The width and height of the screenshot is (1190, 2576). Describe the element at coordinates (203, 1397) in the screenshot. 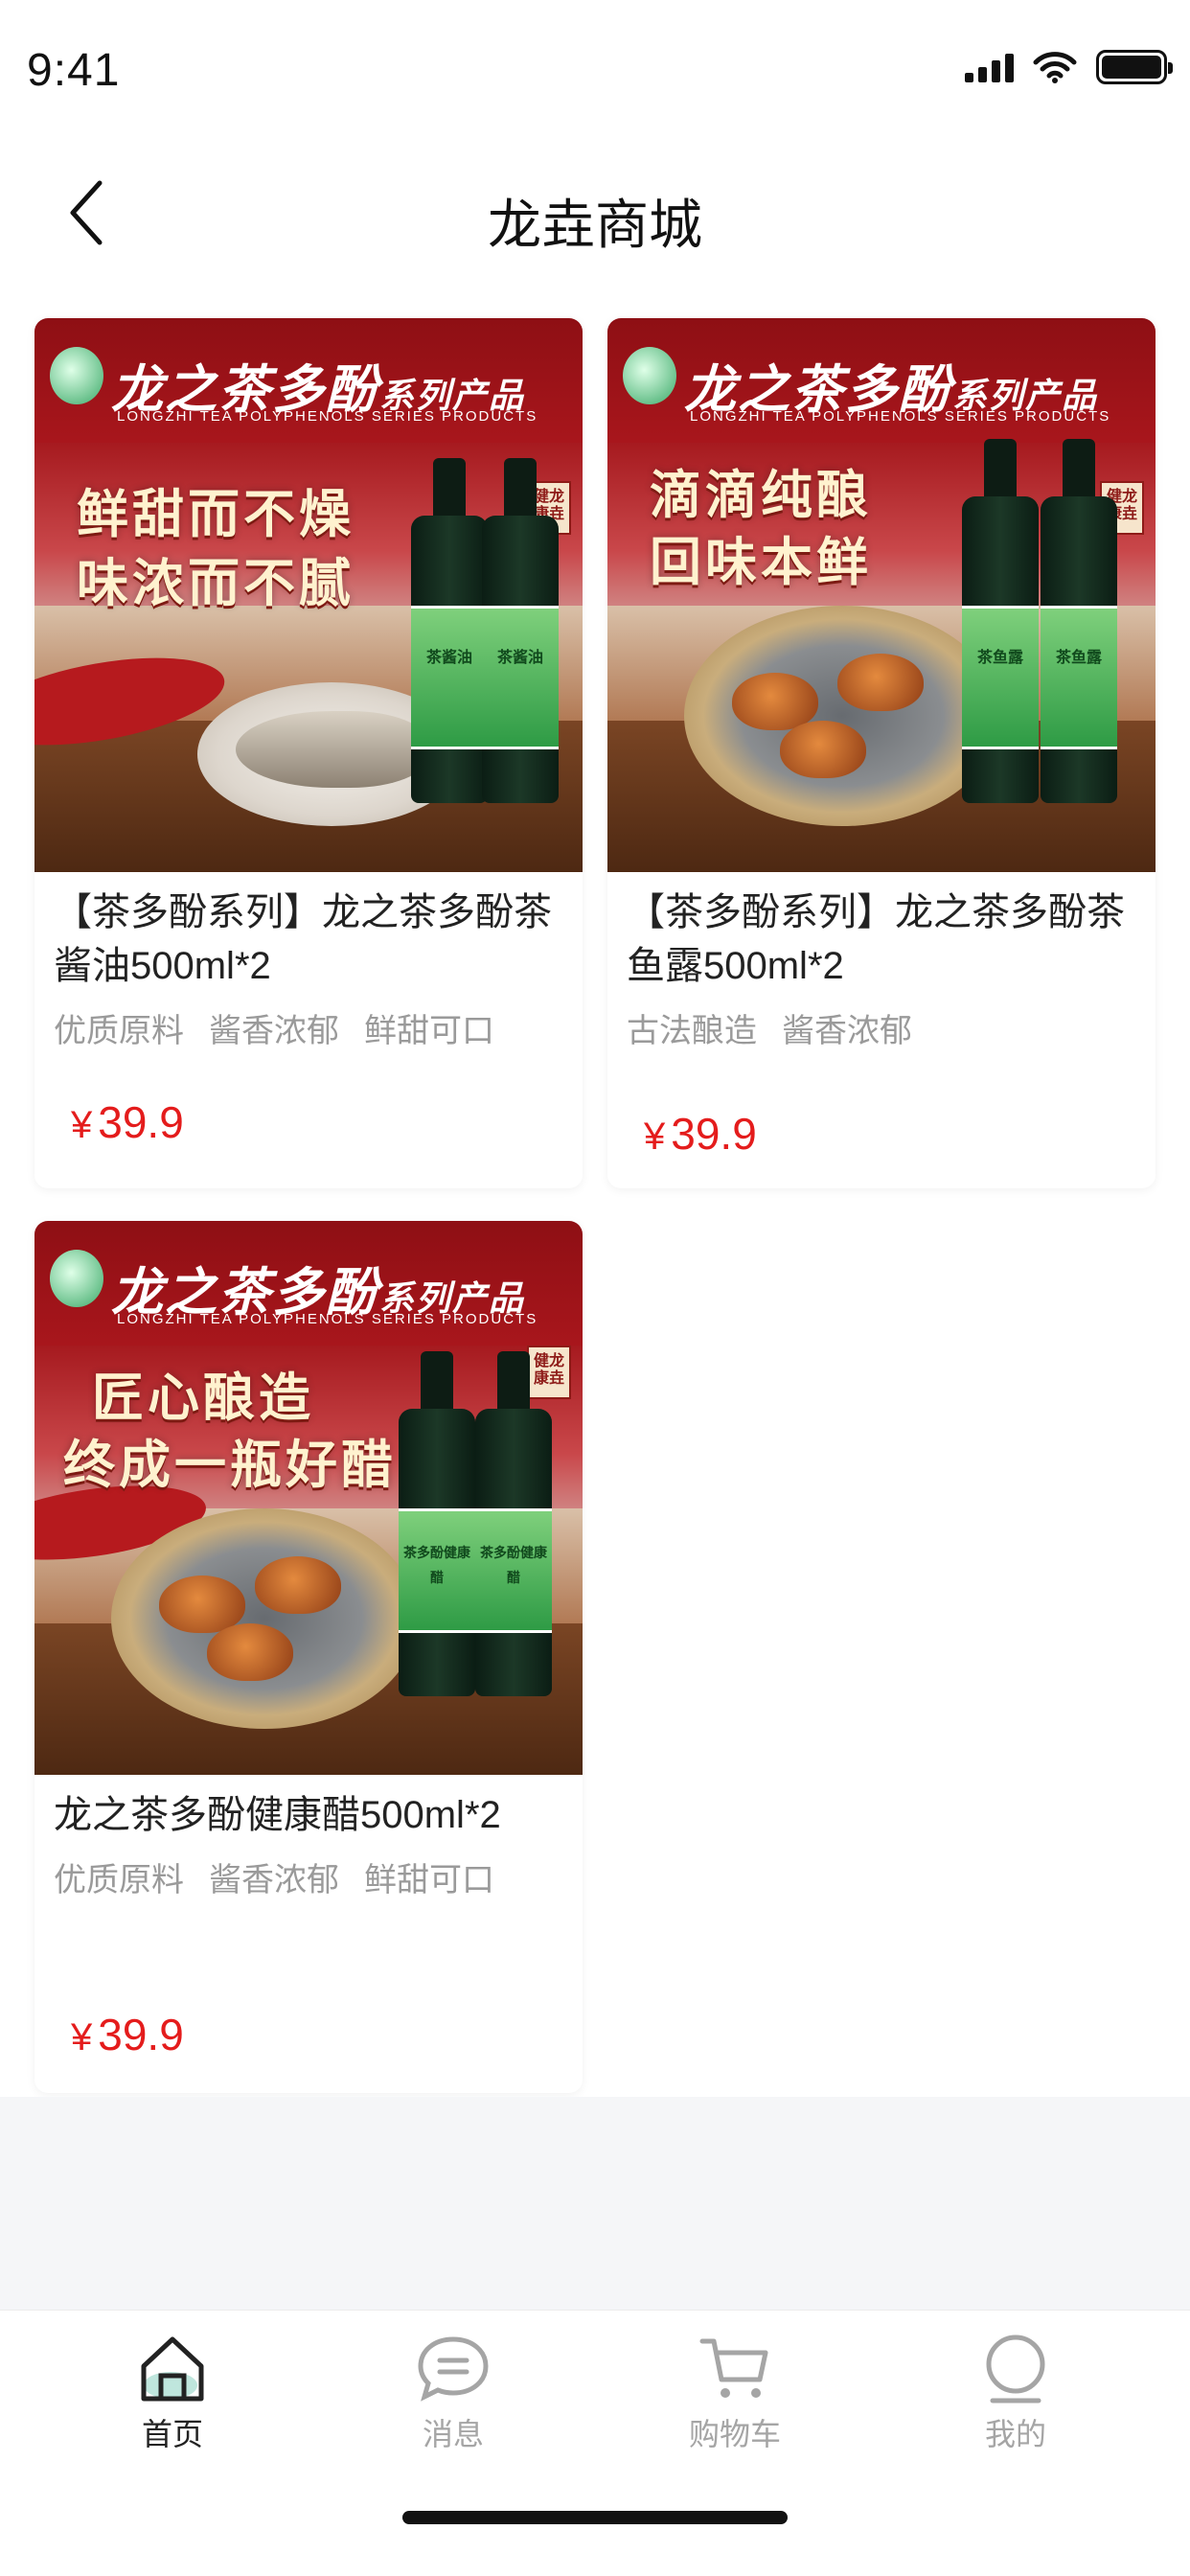

I see `slogan-line-1: 匠心酿造` at that location.